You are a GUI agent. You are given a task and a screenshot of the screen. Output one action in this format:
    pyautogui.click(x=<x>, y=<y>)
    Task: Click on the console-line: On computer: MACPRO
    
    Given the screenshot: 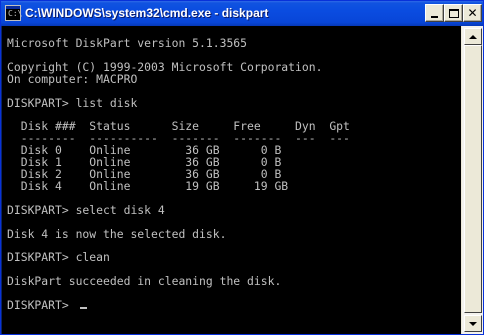 What is the action you would take?
    pyautogui.click(x=72, y=78)
    